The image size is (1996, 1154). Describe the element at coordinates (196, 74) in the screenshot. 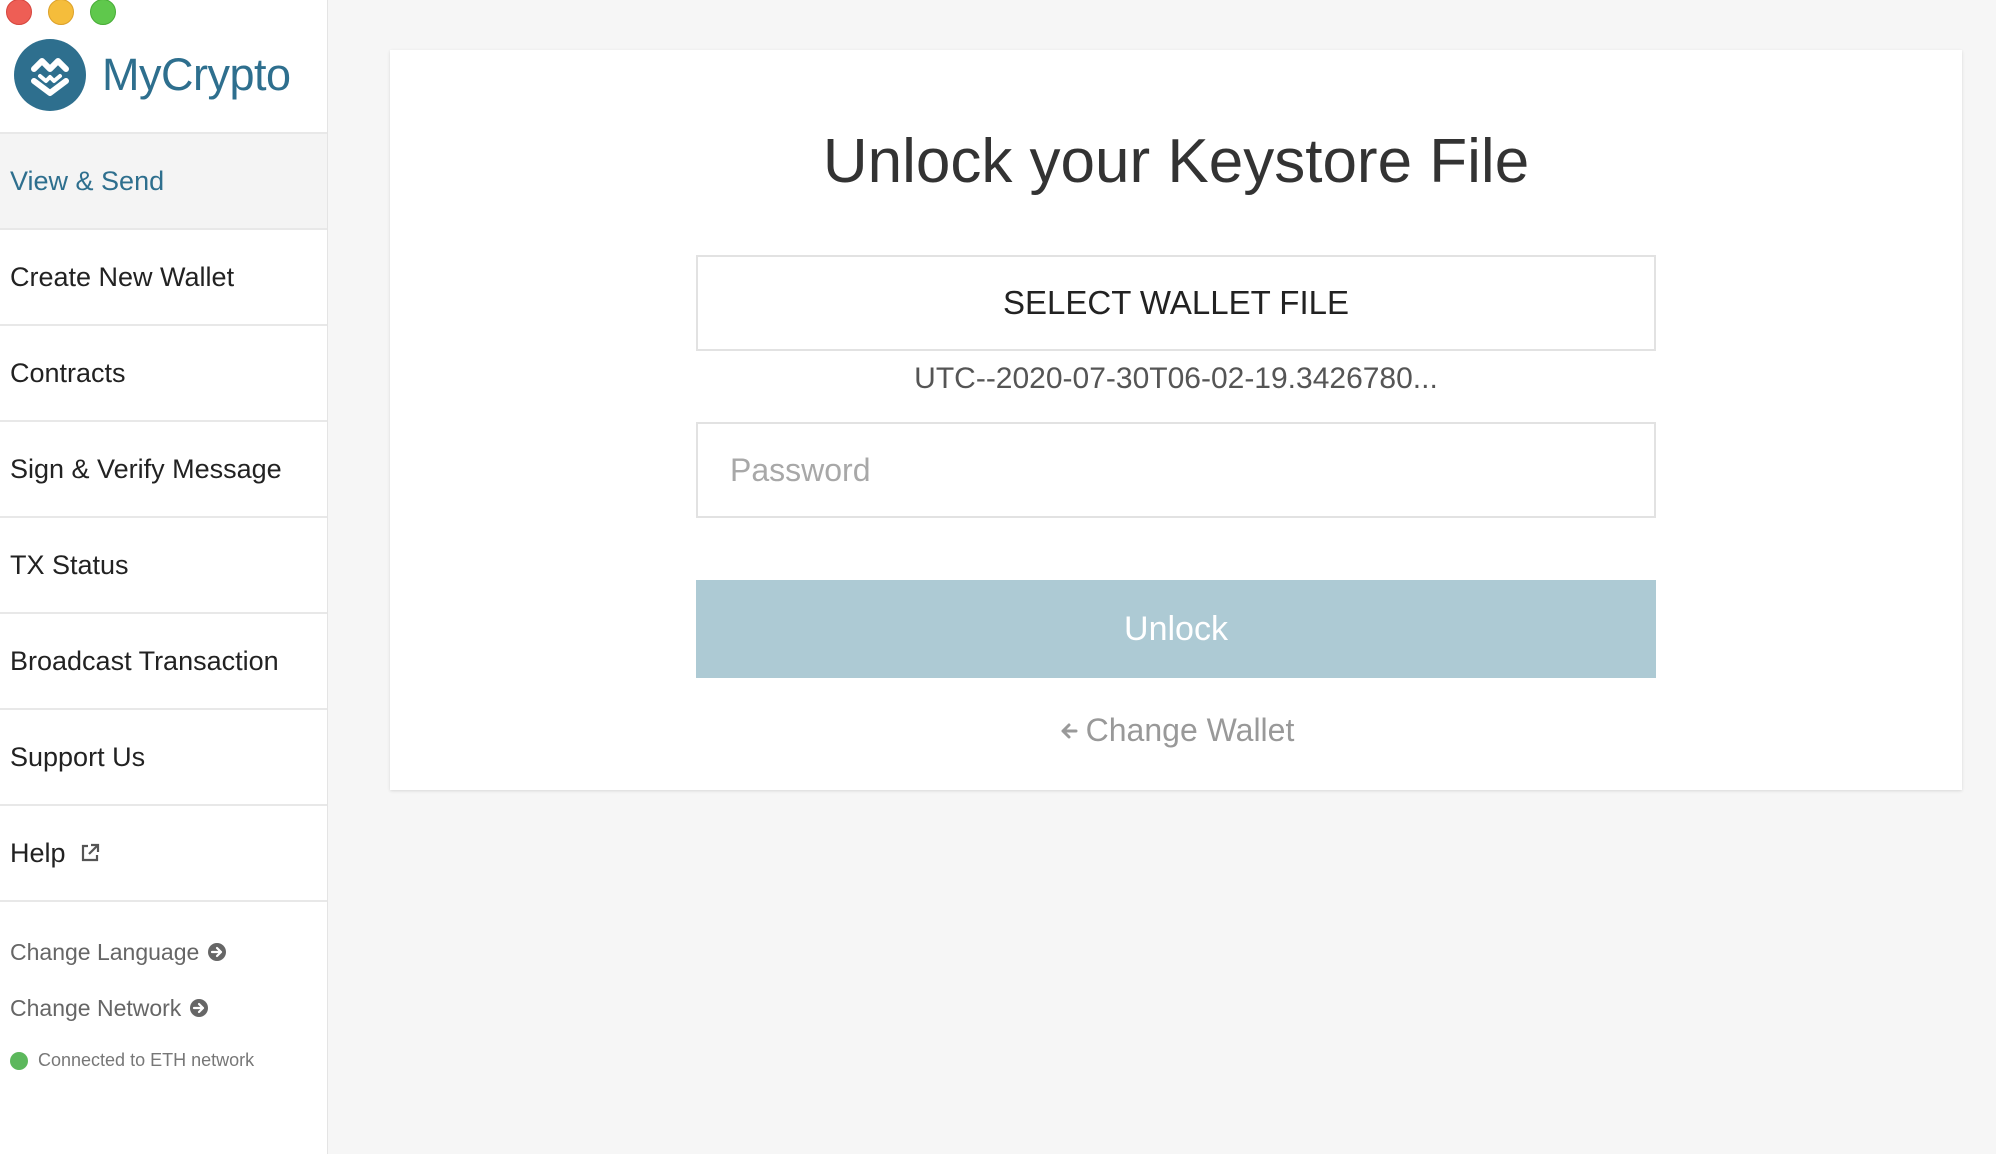

I see `brand-name: MyCrypto` at that location.